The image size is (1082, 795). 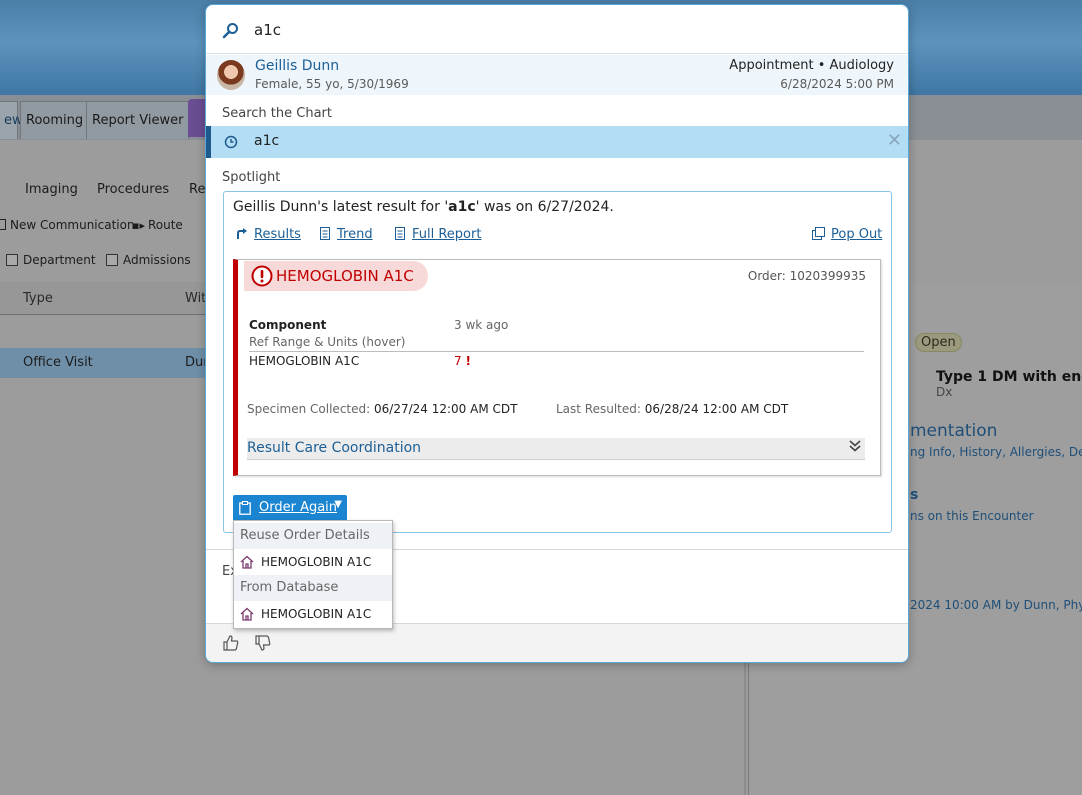 I want to click on result-title: HEMOGLOBIN A1C, so click(x=345, y=276).